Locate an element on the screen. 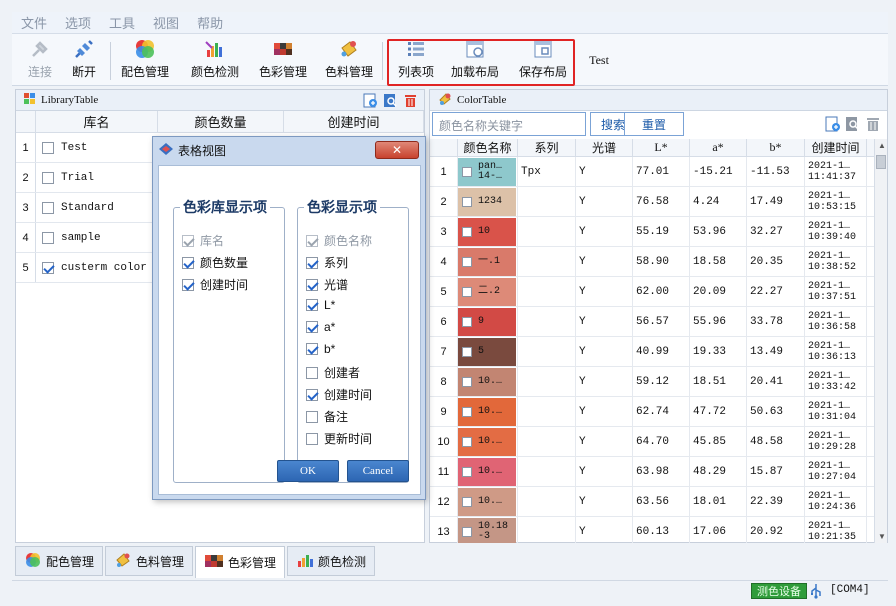  menu-item-1: 选项 is located at coordinates (78, 22).